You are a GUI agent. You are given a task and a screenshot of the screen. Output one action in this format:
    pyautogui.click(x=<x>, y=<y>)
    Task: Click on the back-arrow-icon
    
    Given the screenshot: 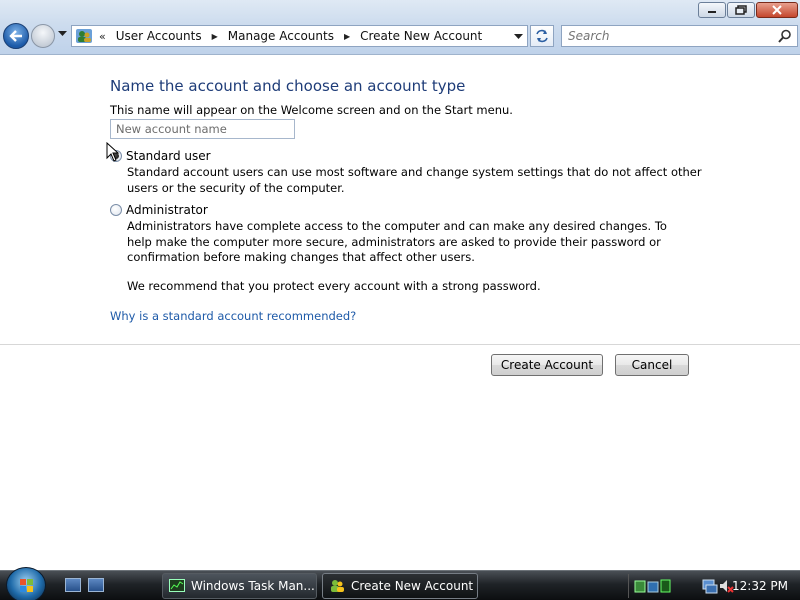 What is the action you would take?
    pyautogui.click(x=15, y=36)
    